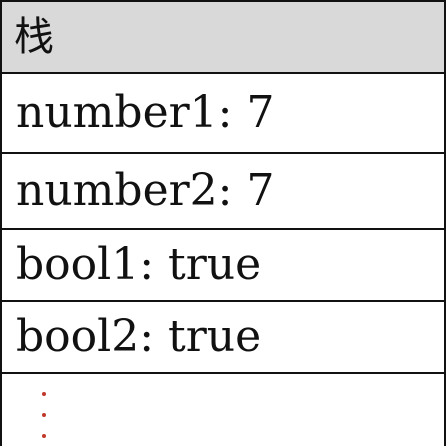 The height and width of the screenshot is (446, 448). Describe the element at coordinates (145, 190) in the screenshot. I see `stack-frame-label: number2: 7` at that location.